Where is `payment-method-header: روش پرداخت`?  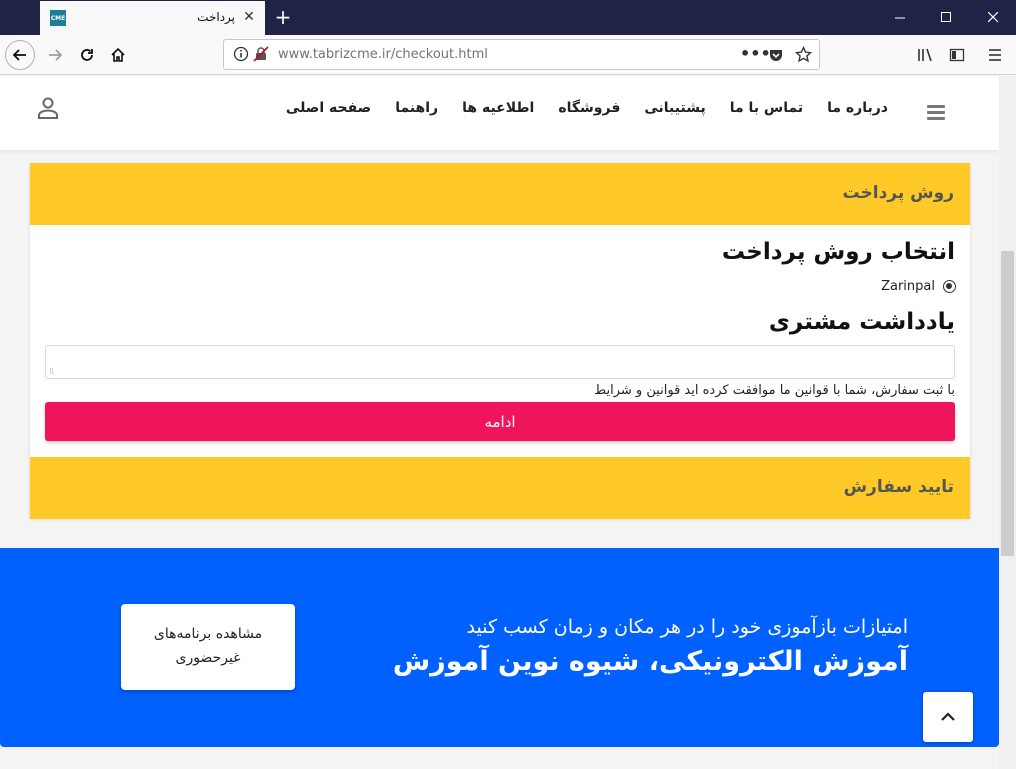
payment-method-header: روش پرداخت is located at coordinates (500, 194).